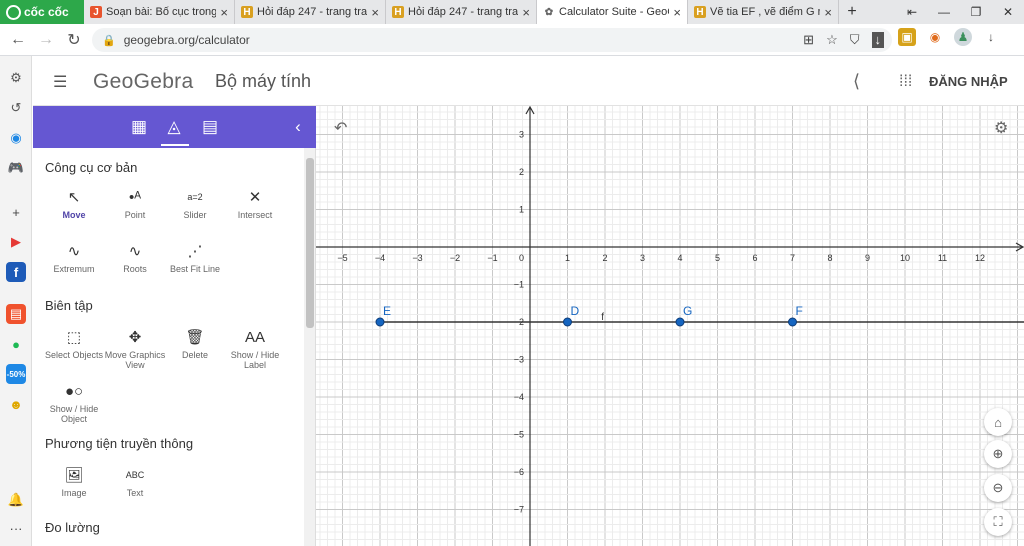 The image size is (1024, 546). What do you see at coordinates (16, 108) in the screenshot?
I see `history-icon: ↺` at bounding box center [16, 108].